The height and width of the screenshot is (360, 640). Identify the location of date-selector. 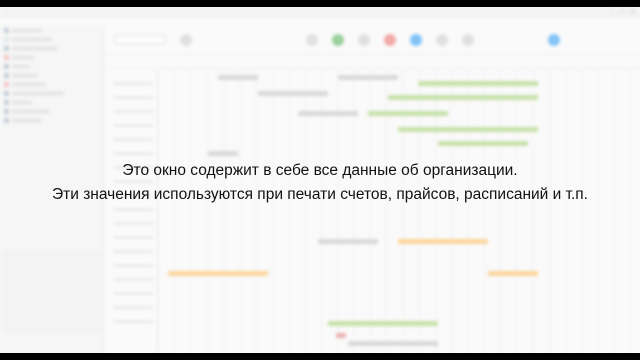
(140, 39).